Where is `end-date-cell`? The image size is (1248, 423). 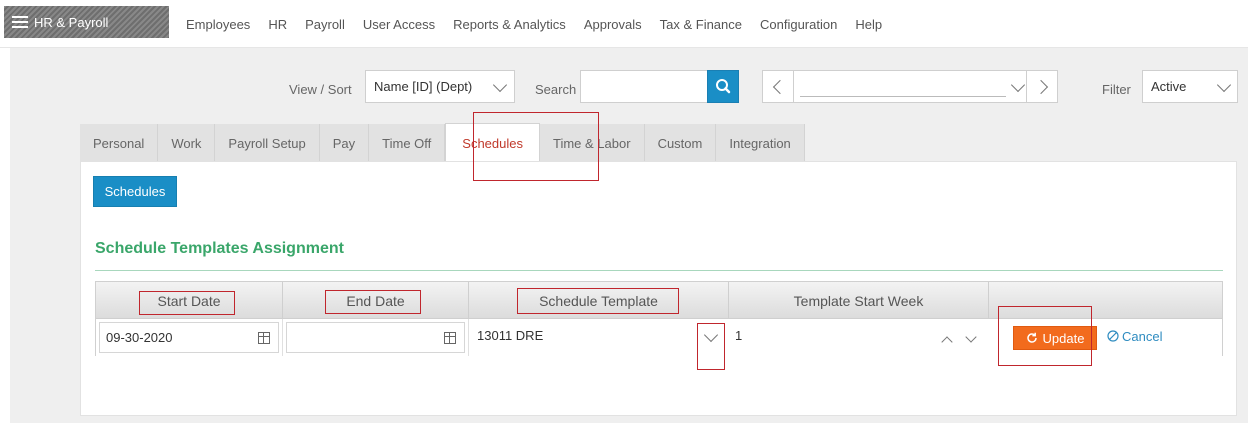 end-date-cell is located at coordinates (376, 337).